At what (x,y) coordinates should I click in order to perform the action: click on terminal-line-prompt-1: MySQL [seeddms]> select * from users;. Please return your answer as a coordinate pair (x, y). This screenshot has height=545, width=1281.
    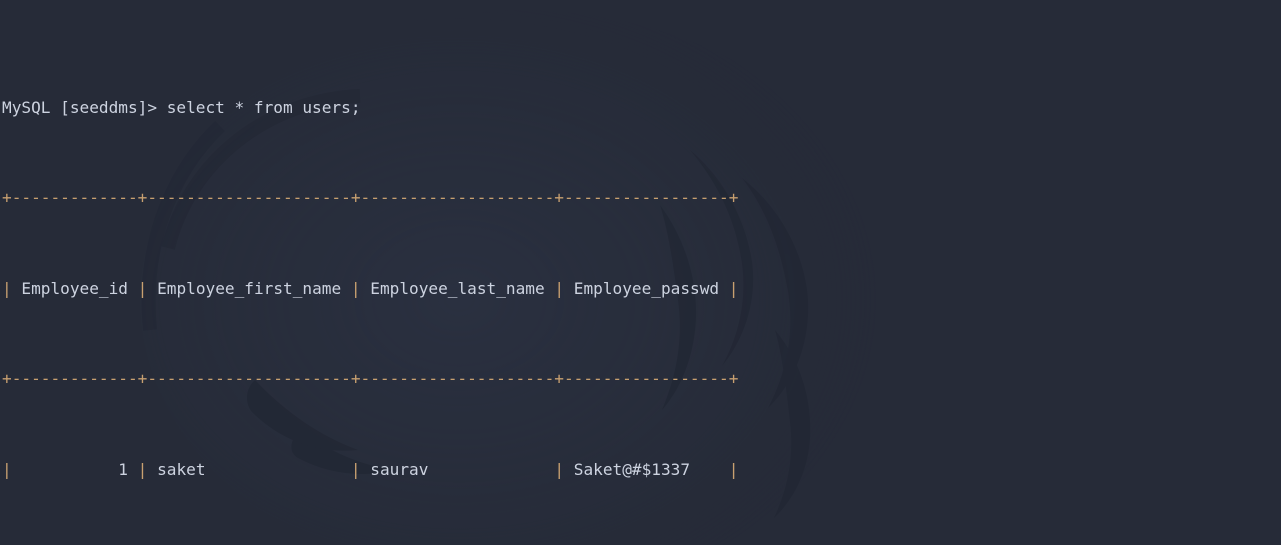
    Looking at the image, I should click on (181, 107).